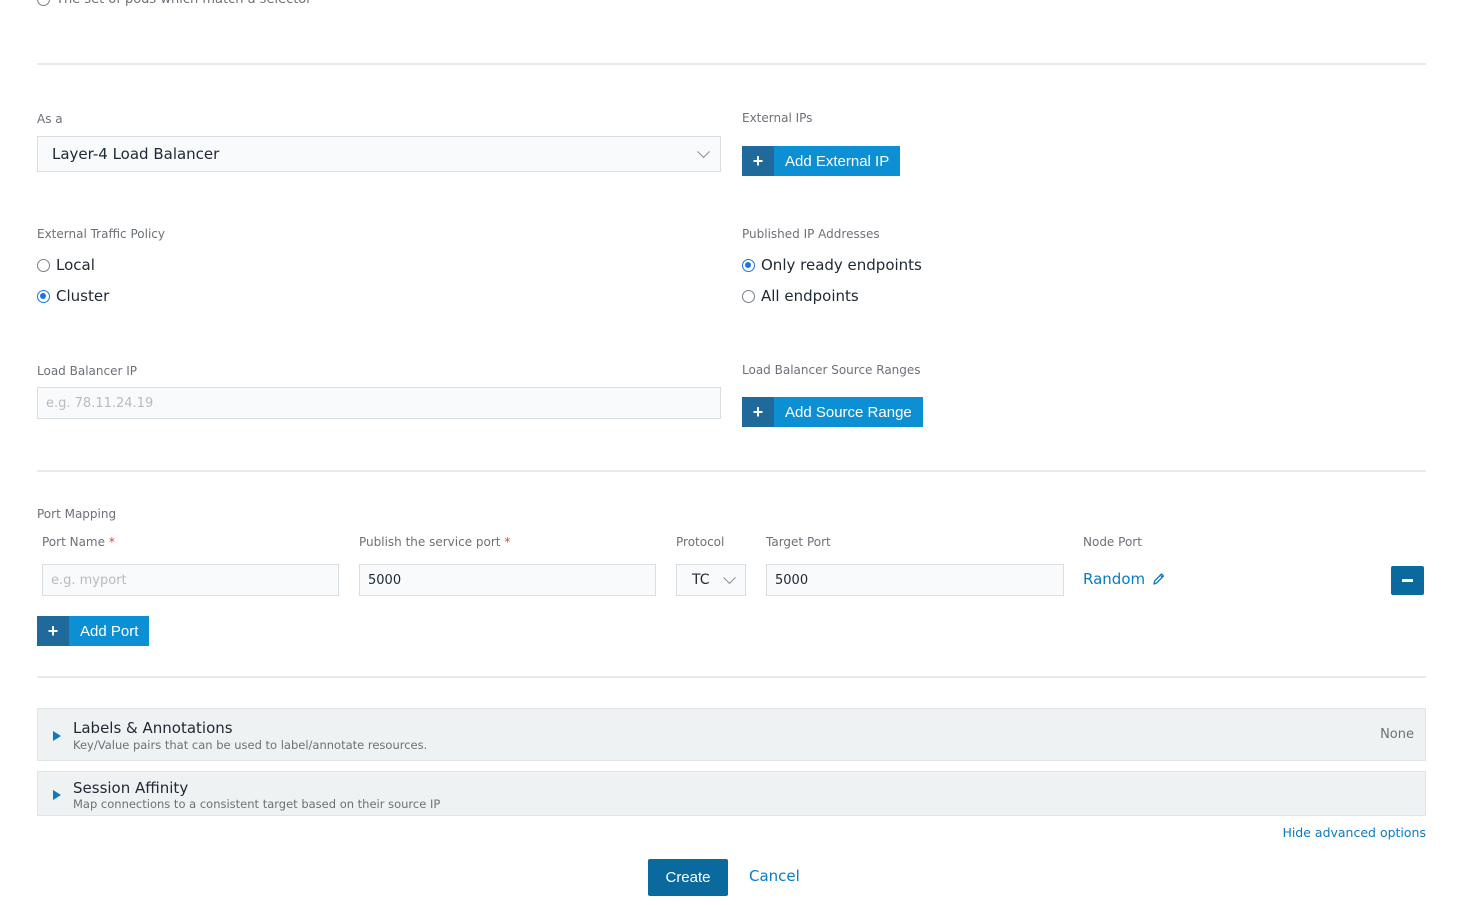 The width and height of the screenshot is (1457, 905). I want to click on pod-selector-label: The set of pods which match a selector, so click(184, 3).